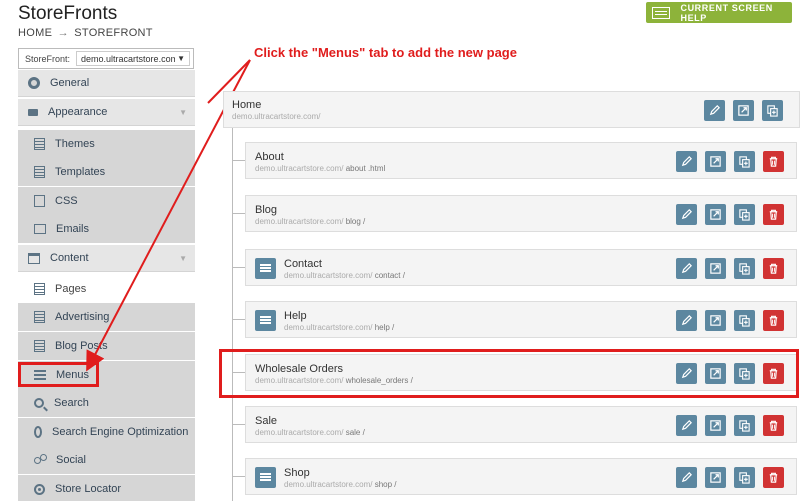 The image size is (800, 501). I want to click on wholesale-highlight-box, so click(509, 373).